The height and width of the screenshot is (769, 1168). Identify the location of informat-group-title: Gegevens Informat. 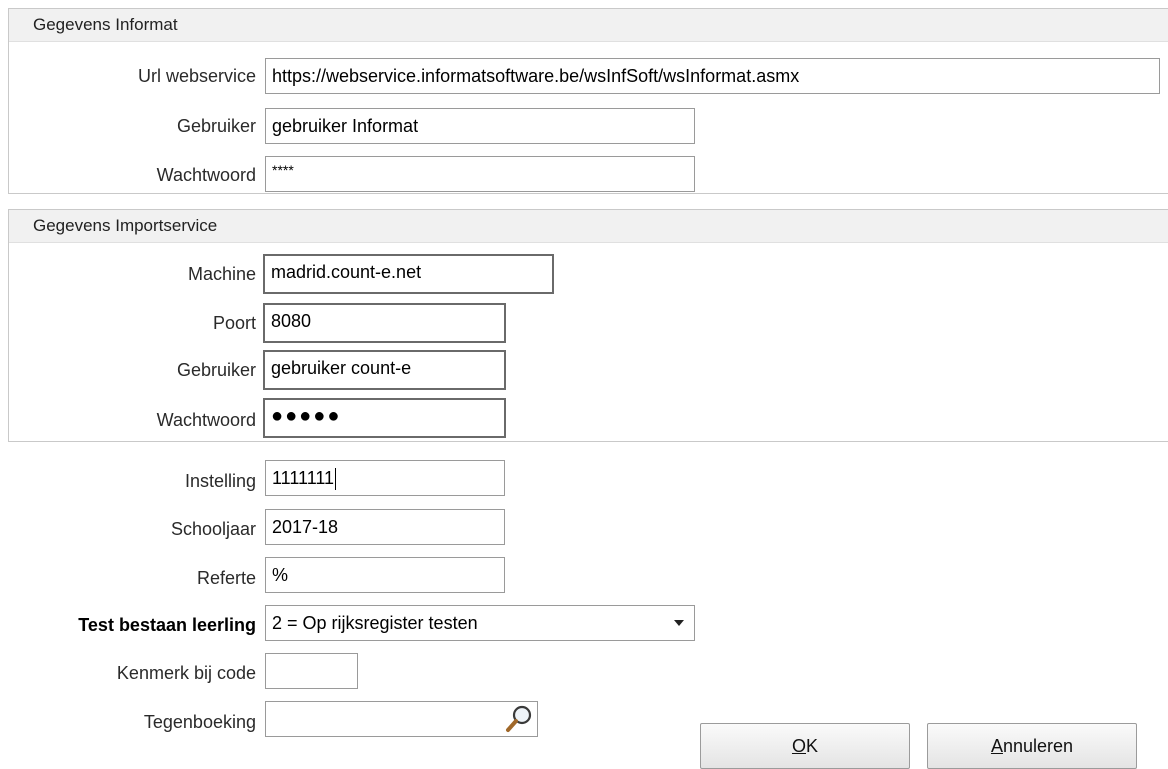
(588, 25).